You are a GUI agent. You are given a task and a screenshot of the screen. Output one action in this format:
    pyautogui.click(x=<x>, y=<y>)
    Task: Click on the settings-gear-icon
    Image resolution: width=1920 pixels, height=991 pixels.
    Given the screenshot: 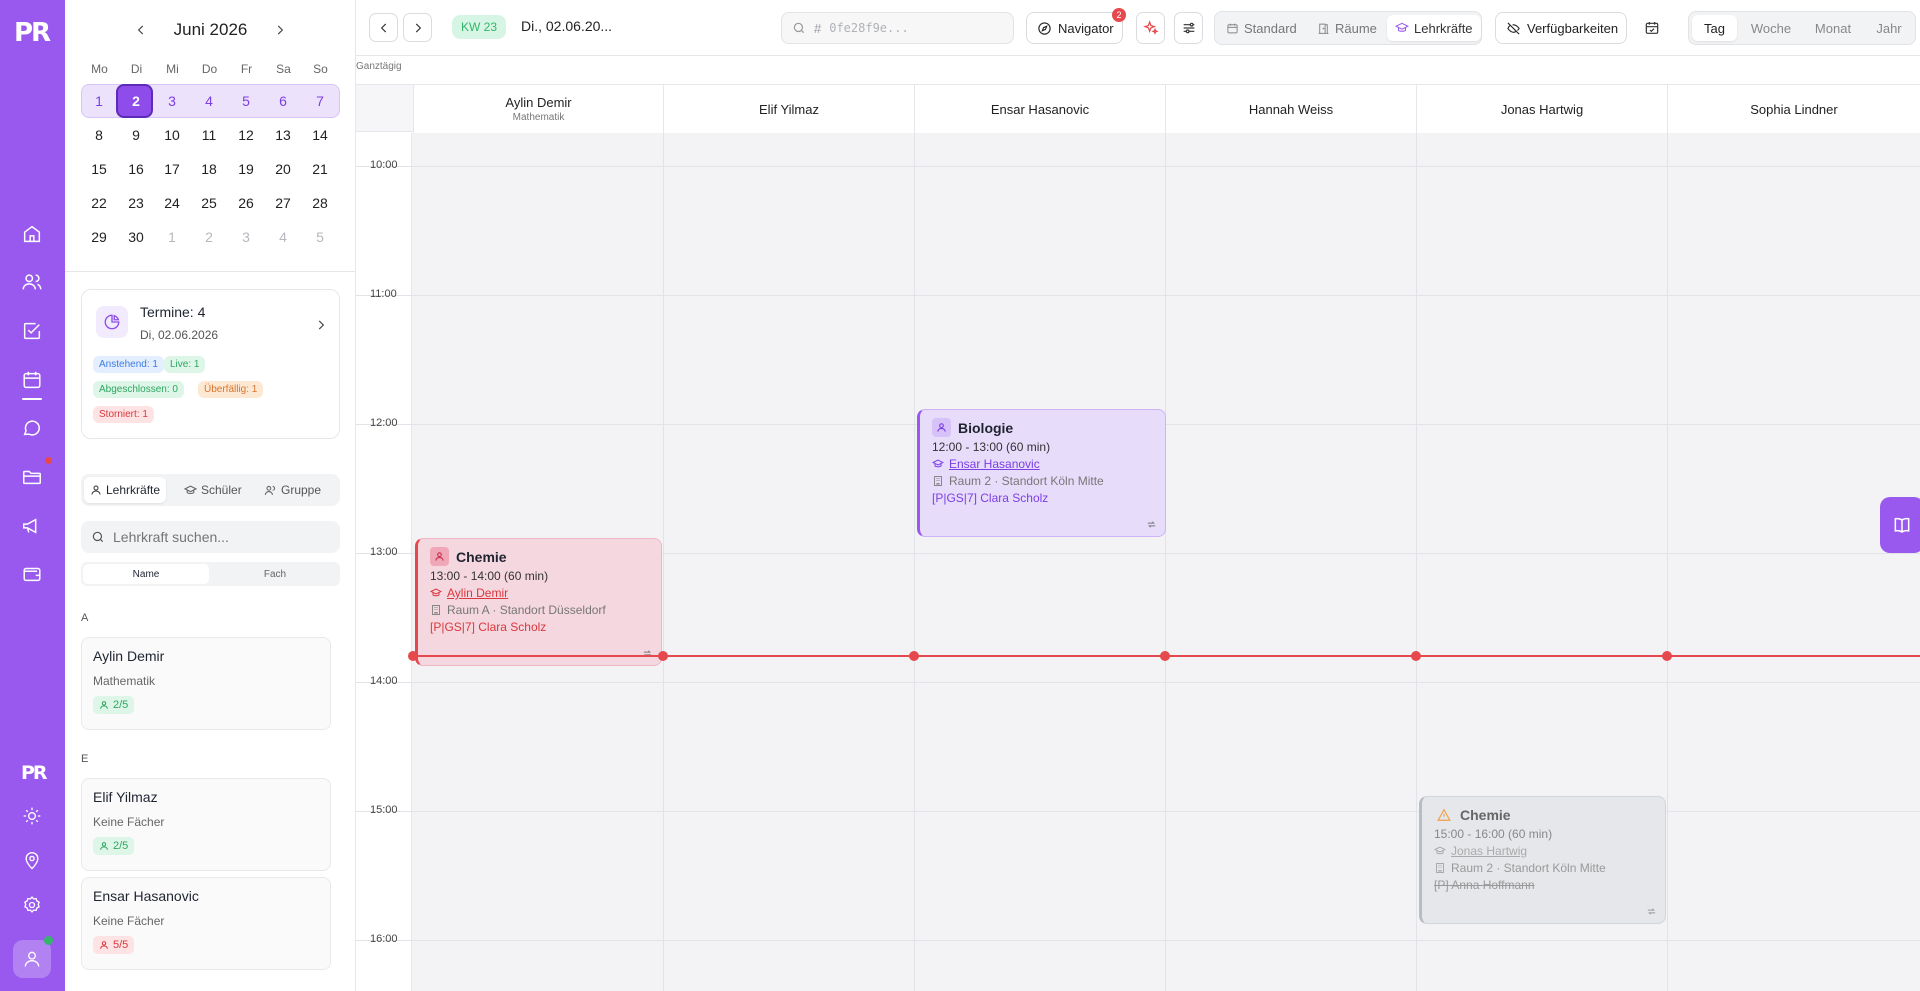 What is the action you would take?
    pyautogui.click(x=32, y=905)
    